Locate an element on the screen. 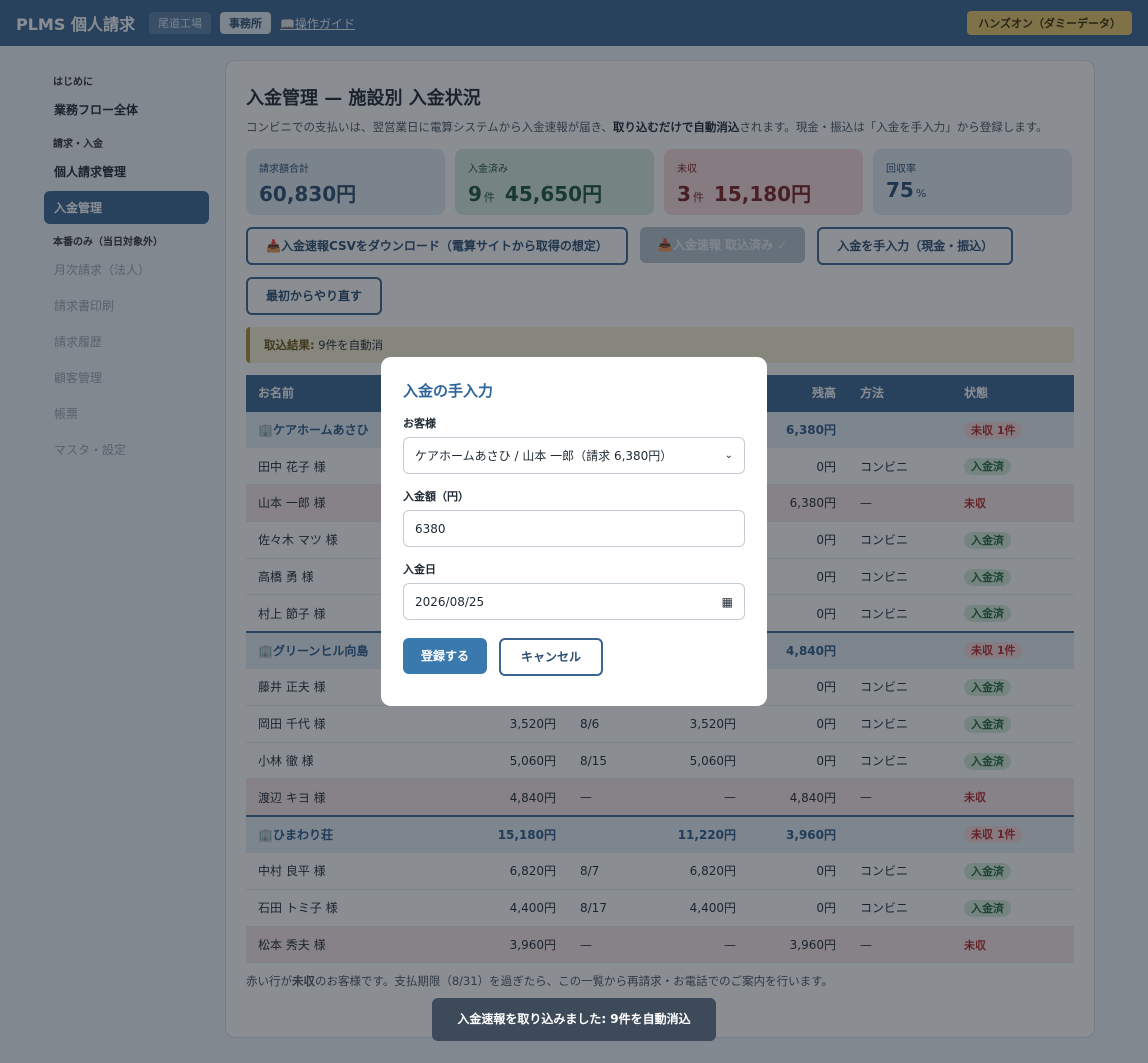  customer-label: お客様 is located at coordinates (419, 423).